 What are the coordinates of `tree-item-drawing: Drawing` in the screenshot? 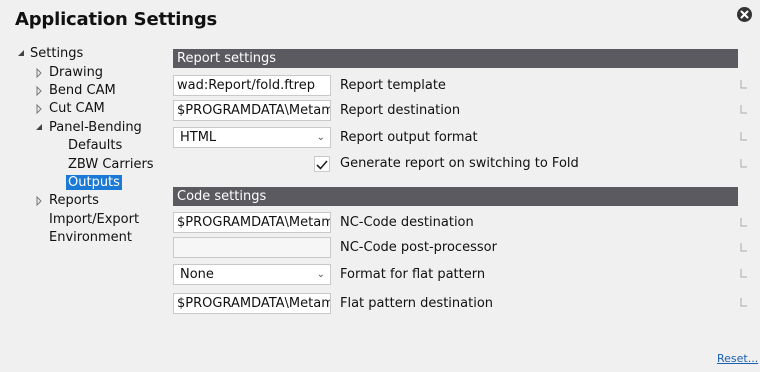 It's located at (69, 73).